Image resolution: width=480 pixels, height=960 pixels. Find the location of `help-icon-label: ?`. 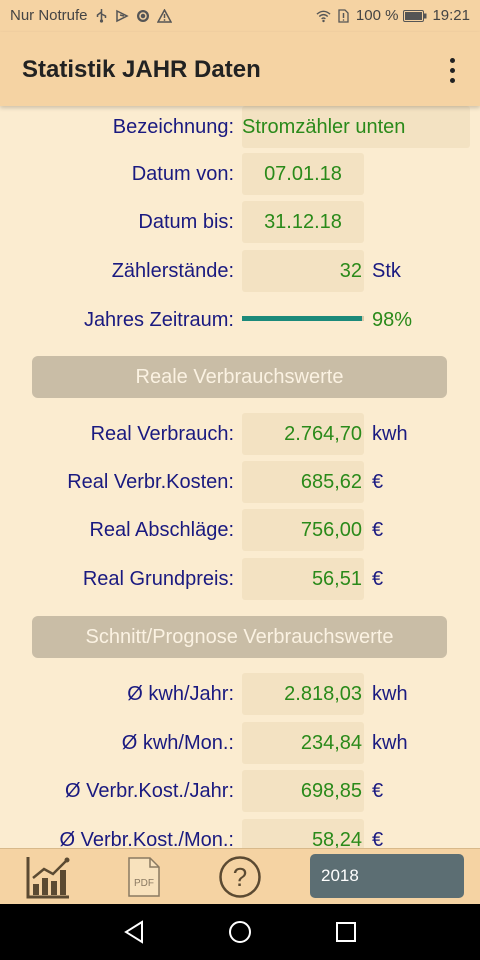

help-icon-label: ? is located at coordinates (240, 877).